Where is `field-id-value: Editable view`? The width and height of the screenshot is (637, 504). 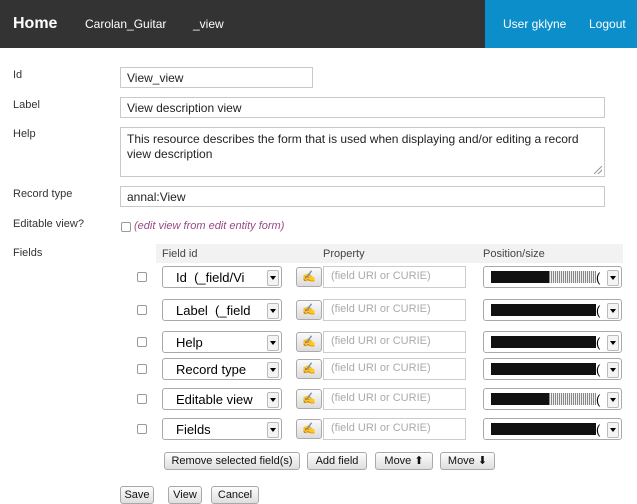 field-id-value: Editable view is located at coordinates (214, 399).